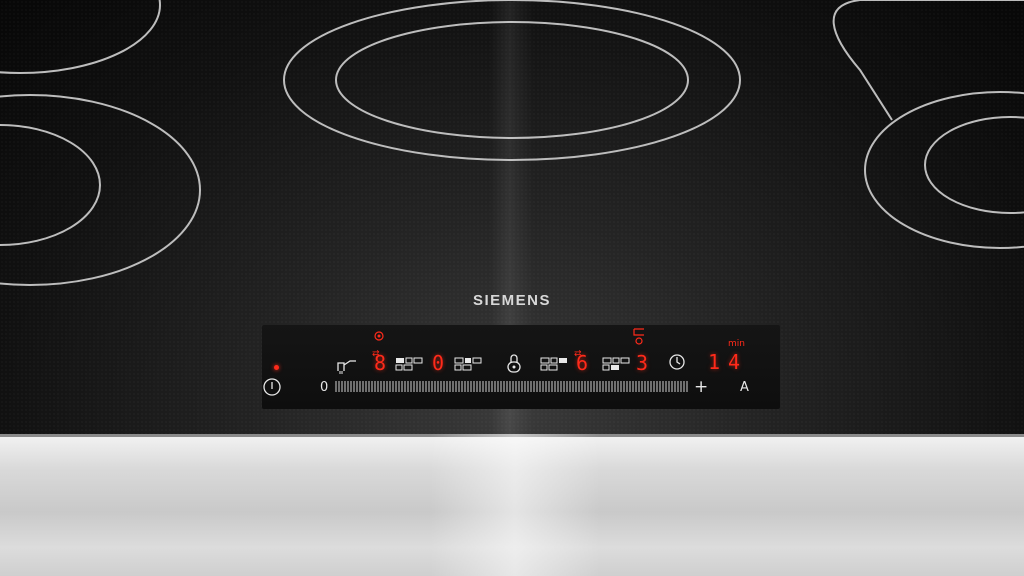  Describe the element at coordinates (379, 336) in the screenshot. I see `keep-warm-icon` at that location.